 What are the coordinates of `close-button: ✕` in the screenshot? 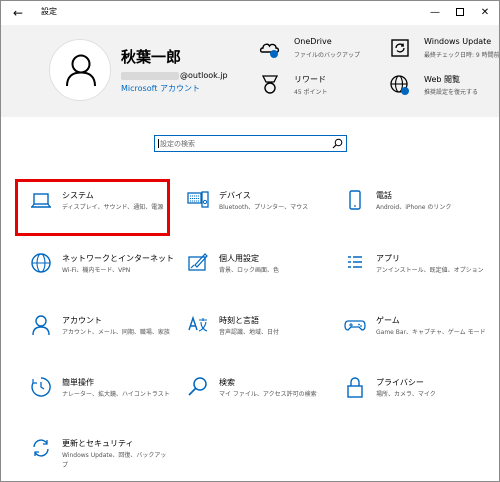 It's located at (485, 13).